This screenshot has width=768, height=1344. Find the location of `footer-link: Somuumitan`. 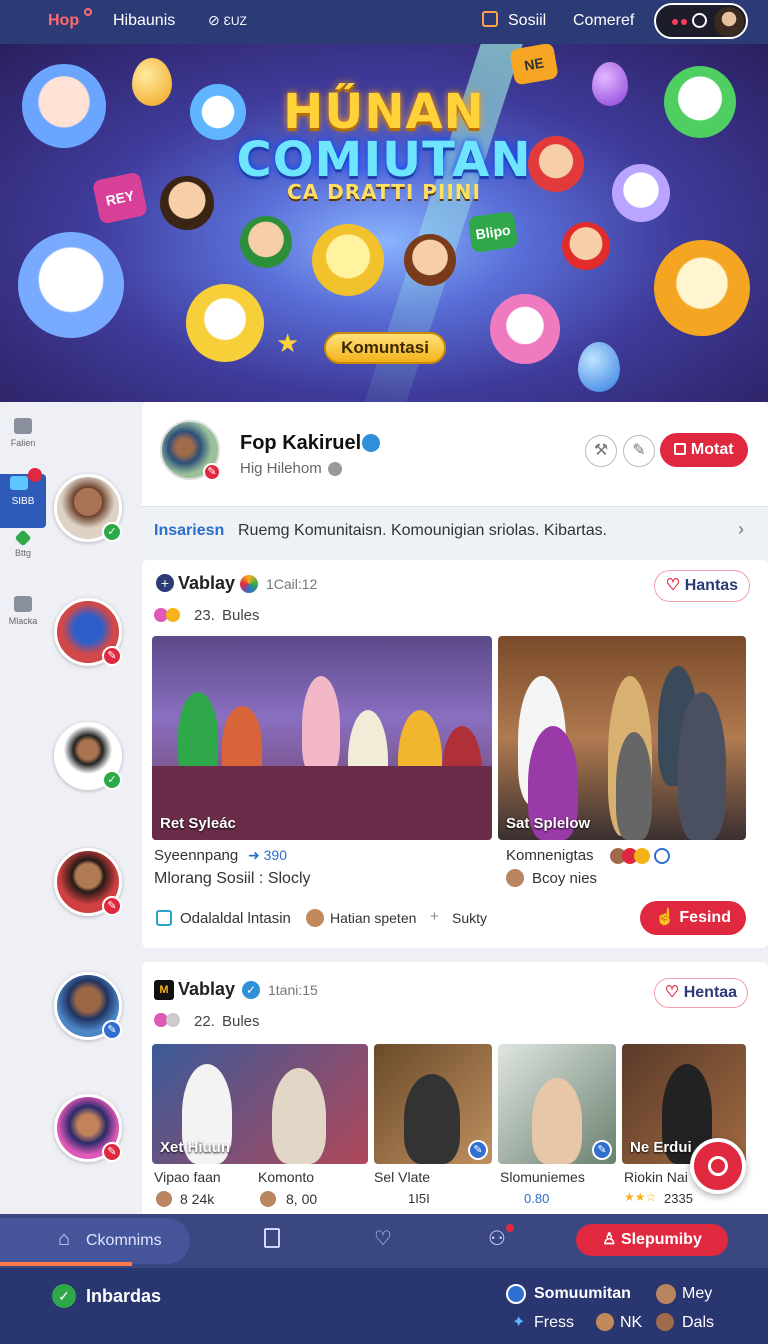

footer-link: Somuumitan is located at coordinates (582, 1294).